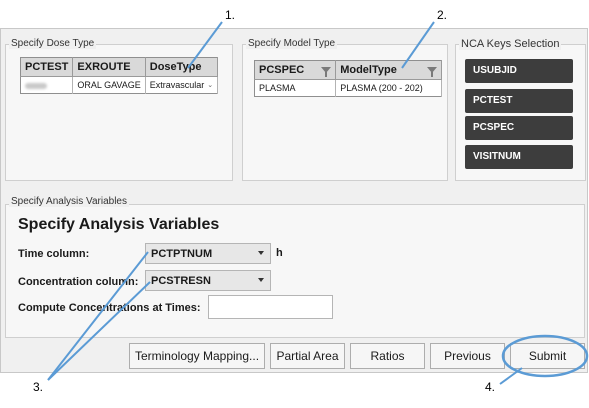 The height and width of the screenshot is (408, 589). Describe the element at coordinates (119, 224) in the screenshot. I see `analysis-title: Specify Analysis Variables` at that location.